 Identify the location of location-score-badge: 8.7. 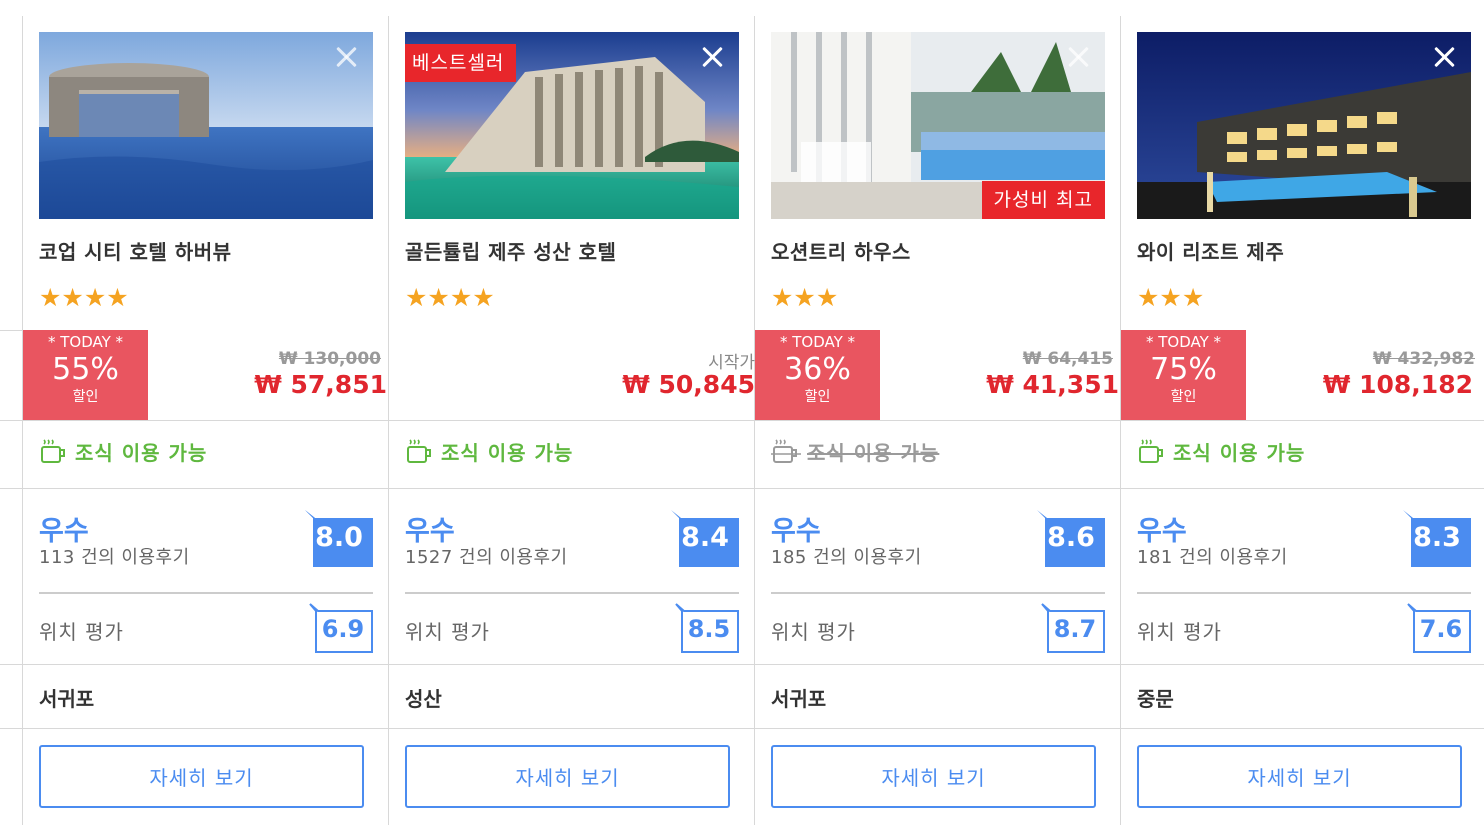
(1073, 628).